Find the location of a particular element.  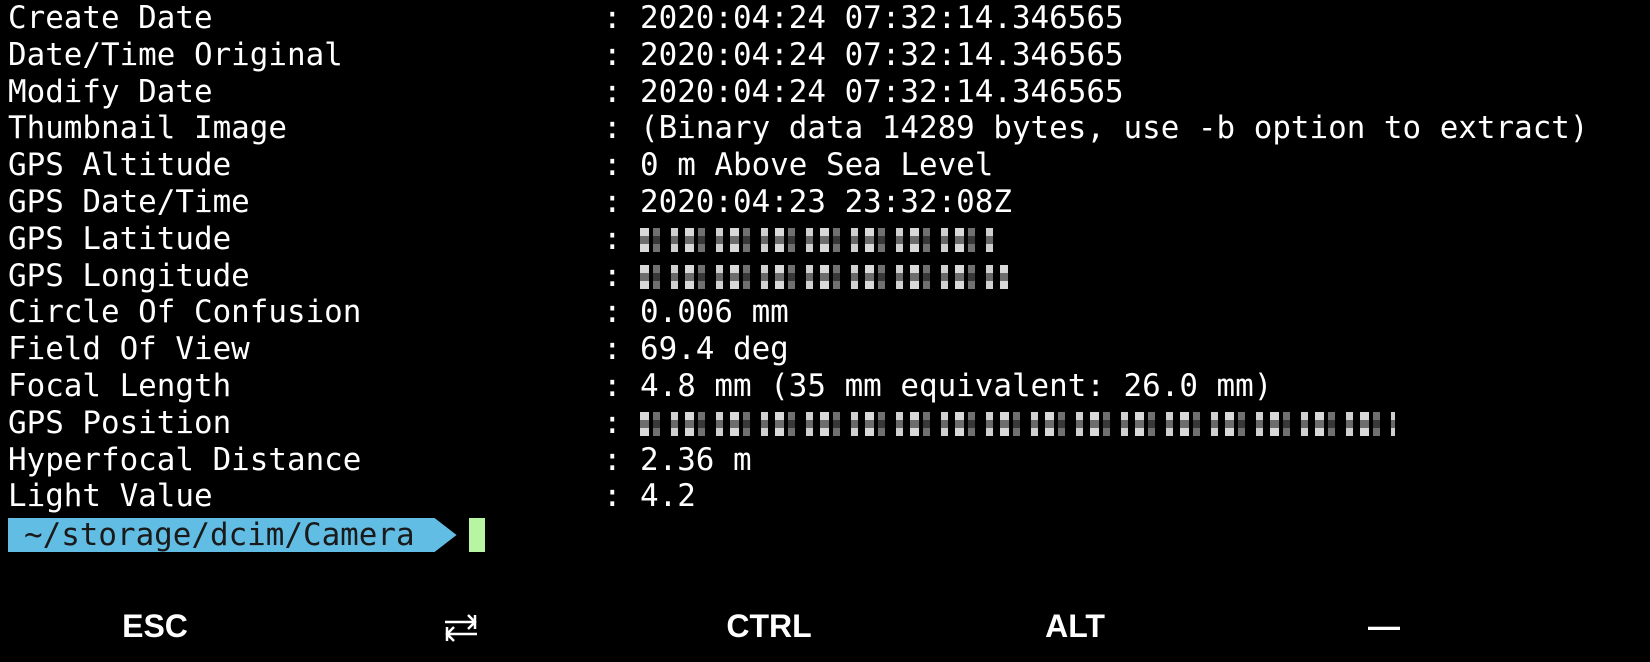

exif-value: 0.006 mm is located at coordinates (714, 312).